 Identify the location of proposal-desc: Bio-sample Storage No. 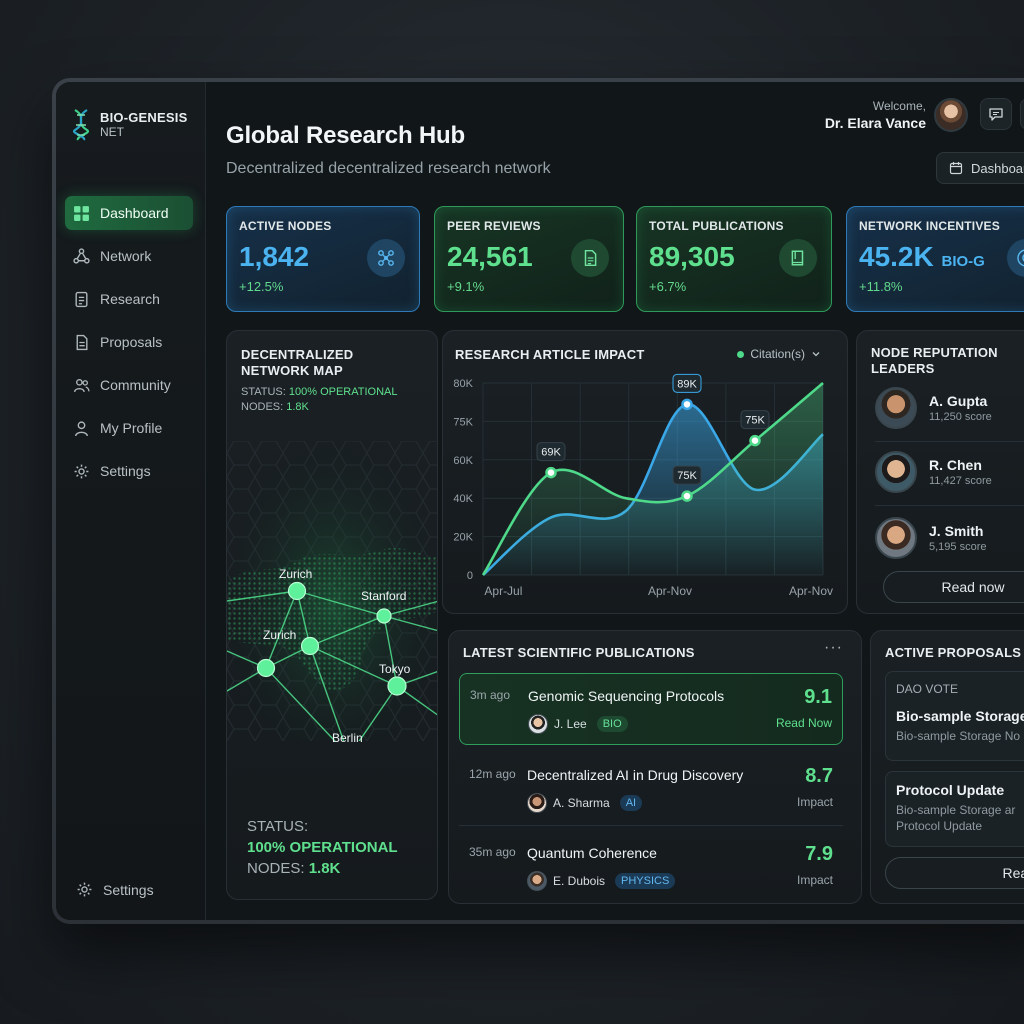
(958, 736).